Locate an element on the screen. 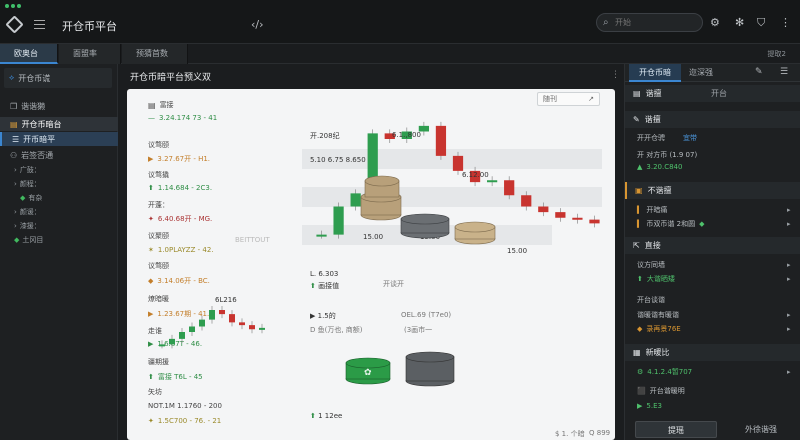 This screenshot has height=440, width=800. section-header: ▣ 不谐擅 is located at coordinates (712, 190).